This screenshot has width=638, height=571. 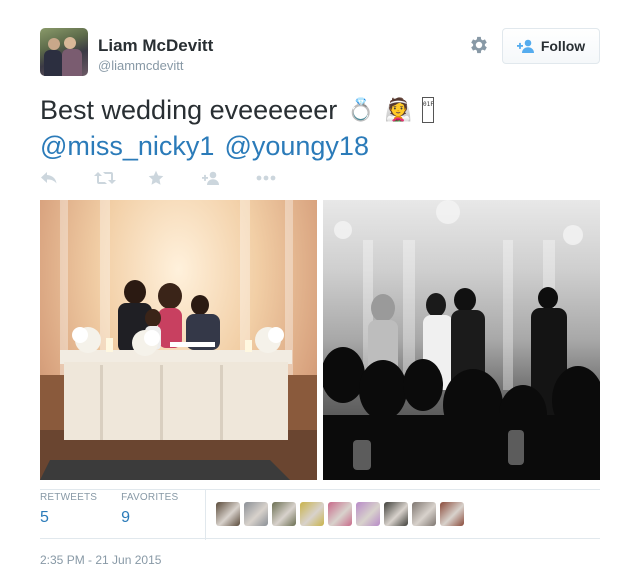 What do you see at coordinates (361, 109) in the screenshot?
I see `ring-emoji: 💍` at bounding box center [361, 109].